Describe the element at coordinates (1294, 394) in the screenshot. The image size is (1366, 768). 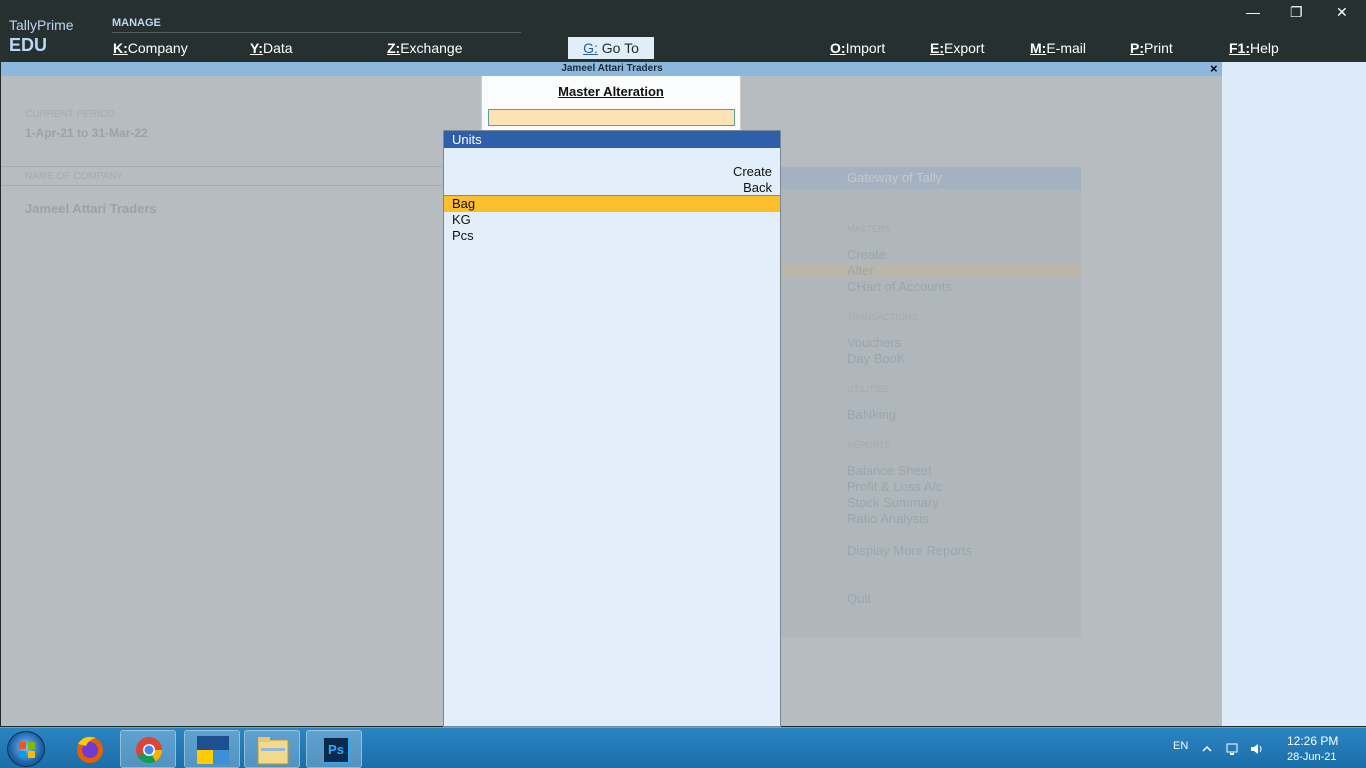
I see `button-bar-right` at that location.